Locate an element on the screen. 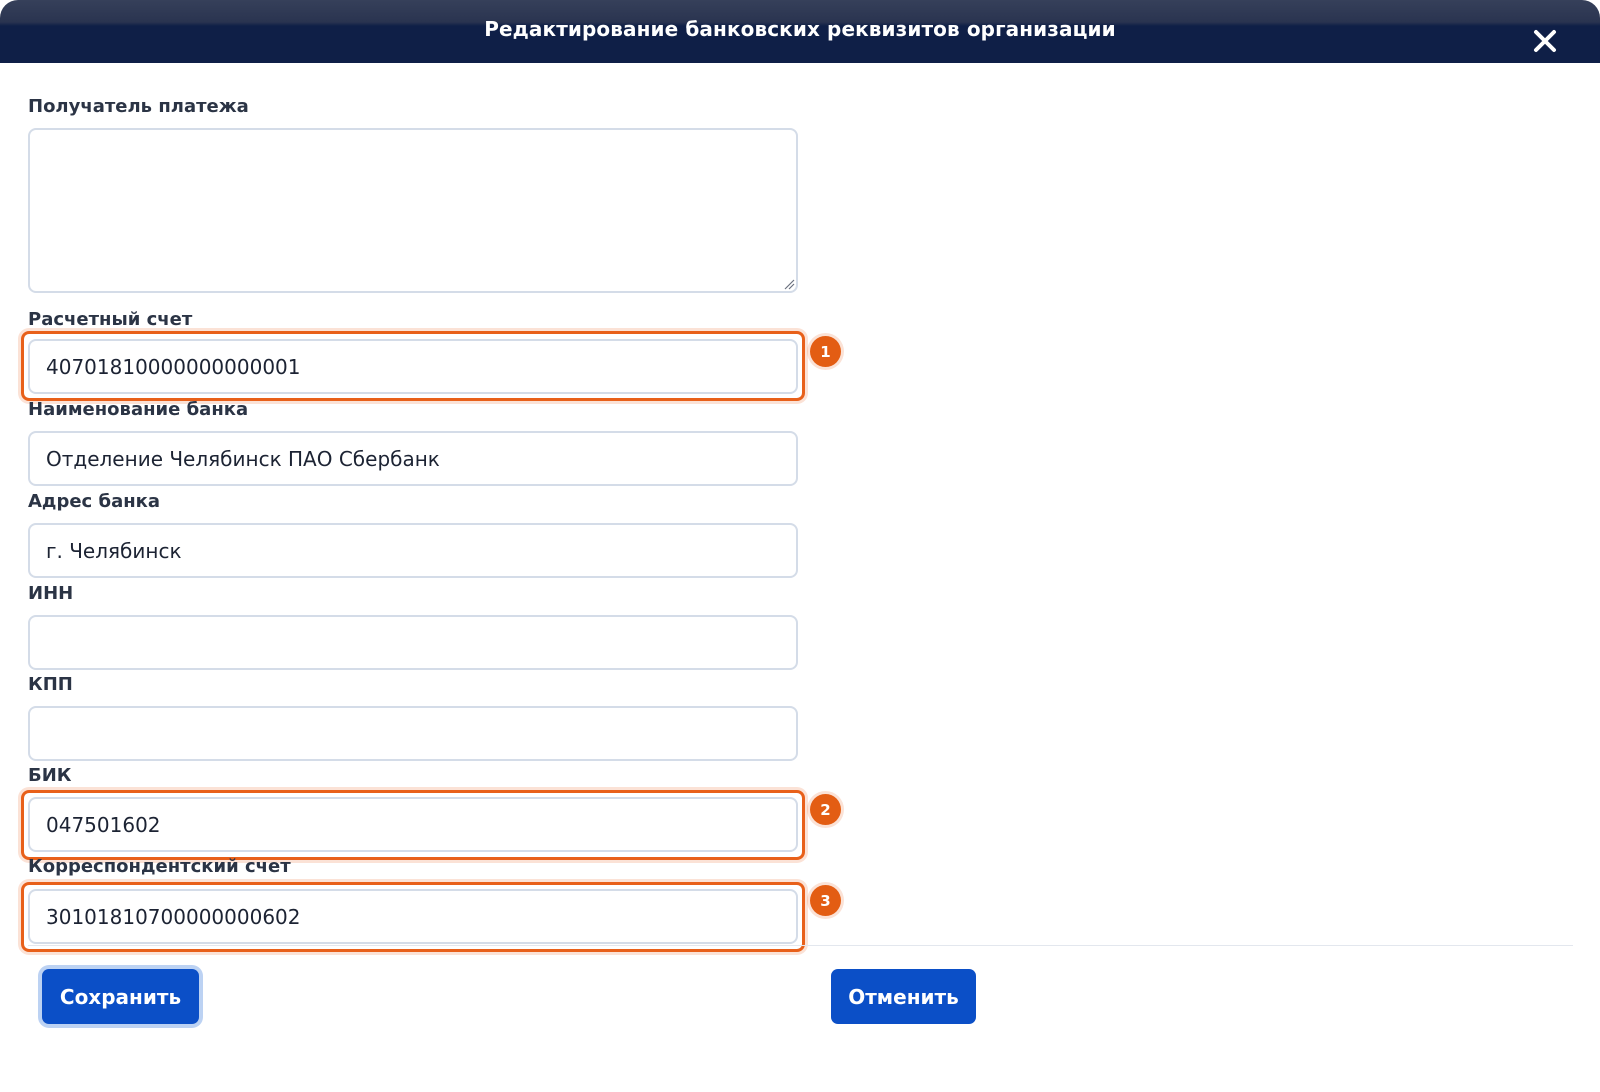 The width and height of the screenshot is (1600, 1092). bank-address-input is located at coordinates (413, 550).